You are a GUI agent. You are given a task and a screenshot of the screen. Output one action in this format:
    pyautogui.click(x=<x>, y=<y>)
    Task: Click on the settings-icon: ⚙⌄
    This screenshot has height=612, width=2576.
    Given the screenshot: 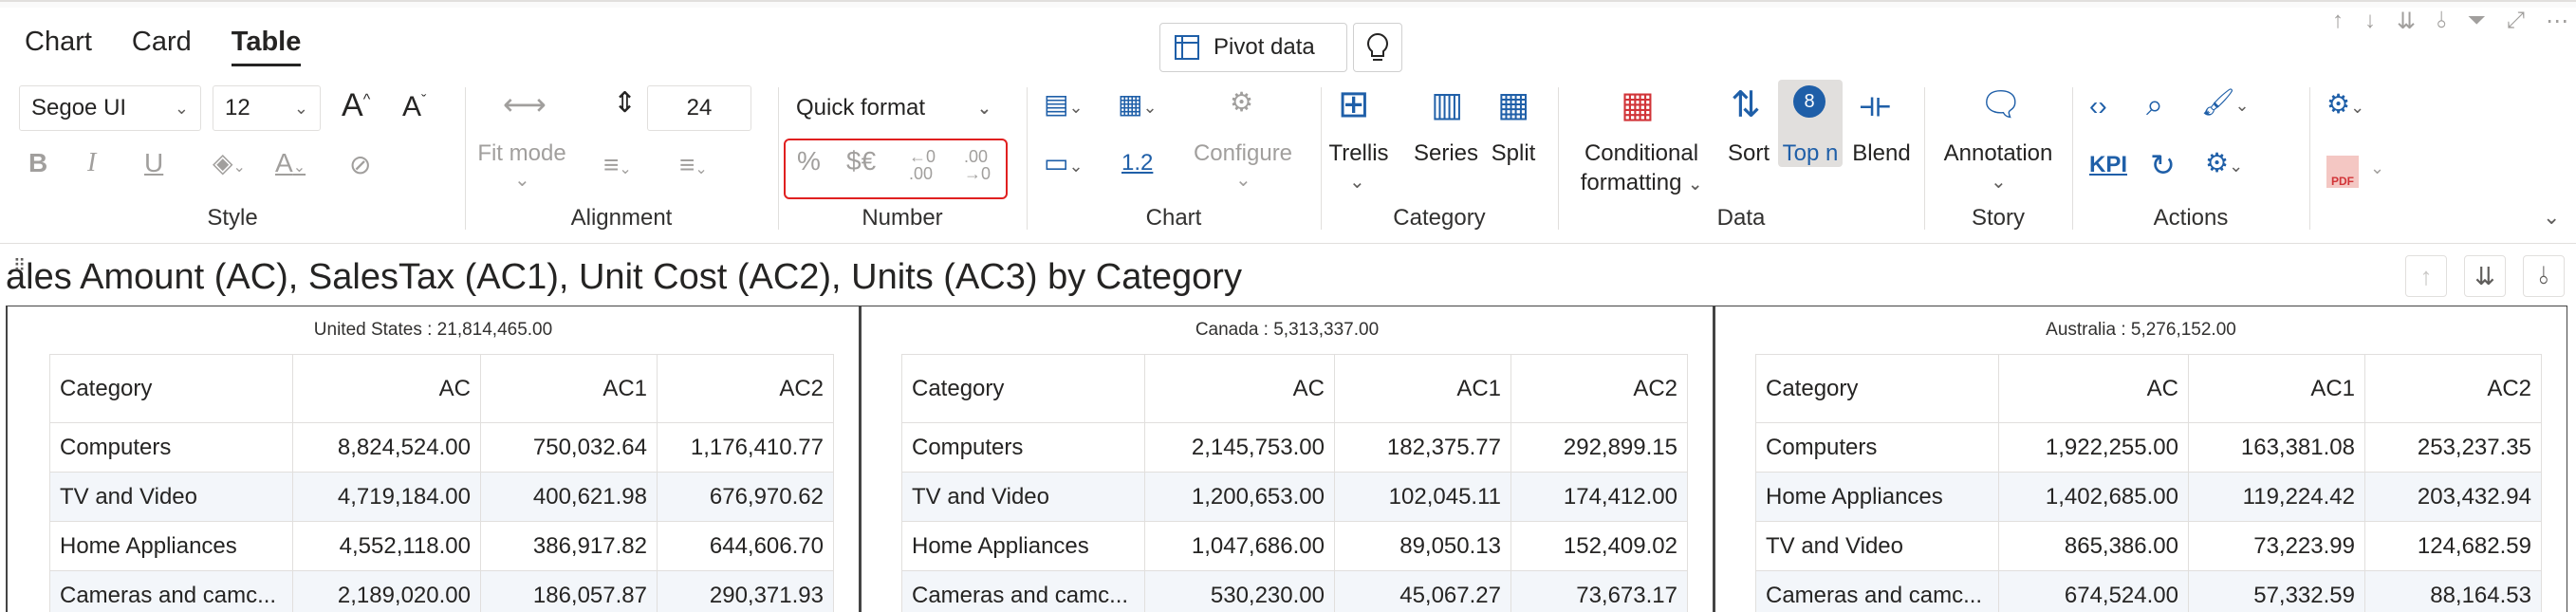 What is the action you would take?
    pyautogui.click(x=2224, y=163)
    